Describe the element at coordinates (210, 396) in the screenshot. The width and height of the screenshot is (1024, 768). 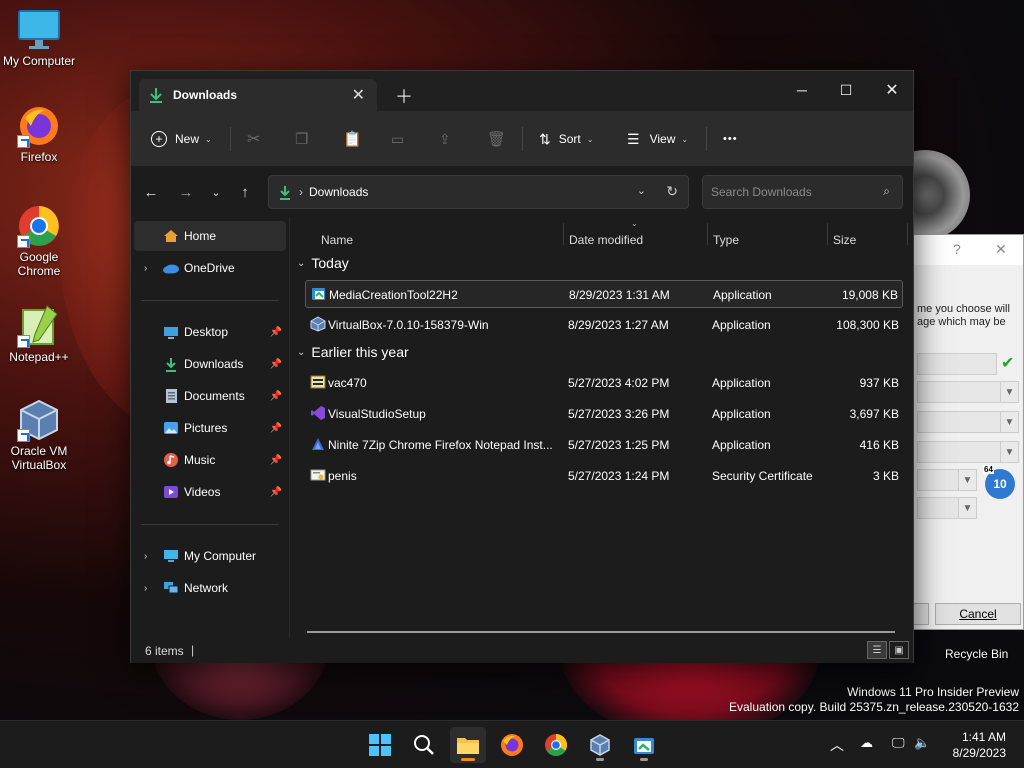
I see `sidebar-item-documents: Documents 📌` at that location.